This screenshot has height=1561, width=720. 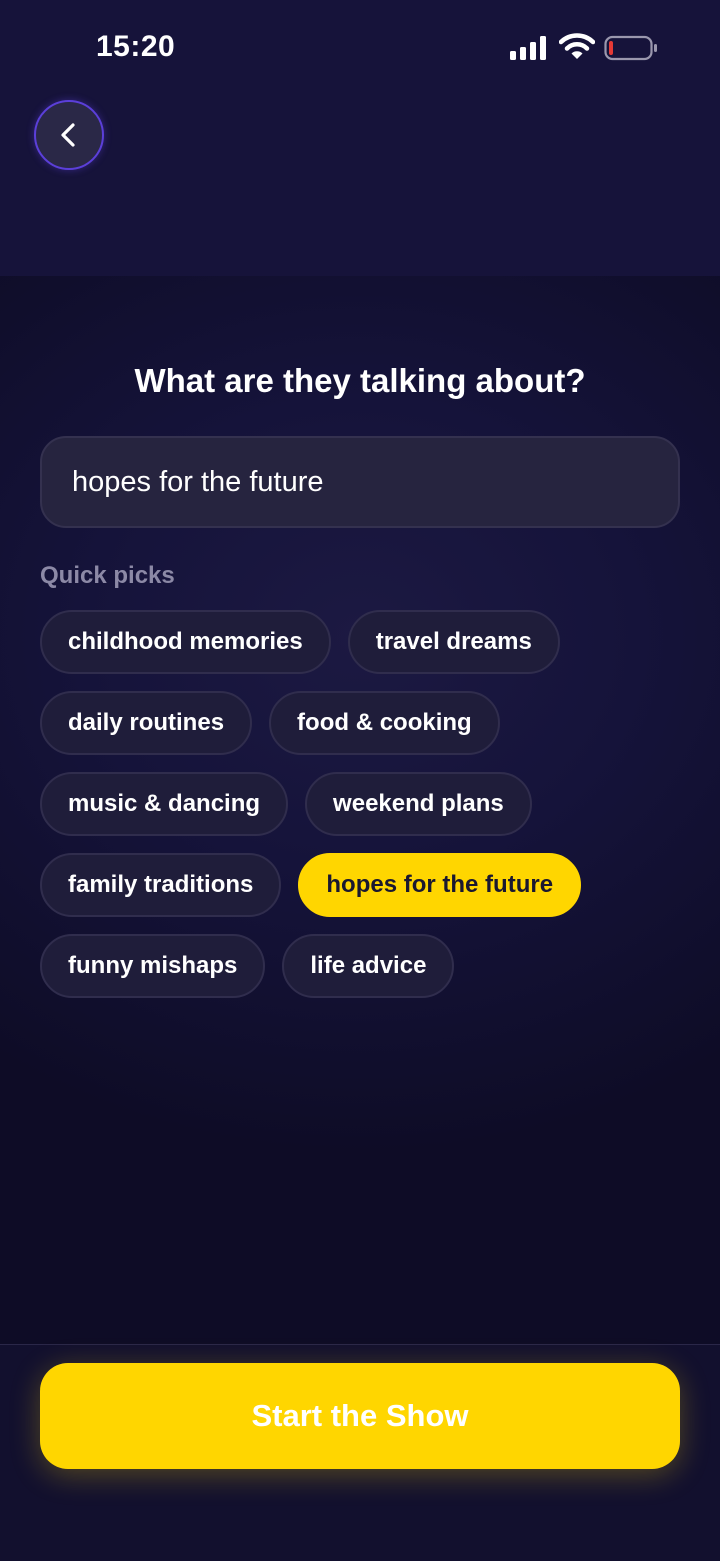 What do you see at coordinates (107, 575) in the screenshot?
I see `quick-picks-label: Quick picks` at bounding box center [107, 575].